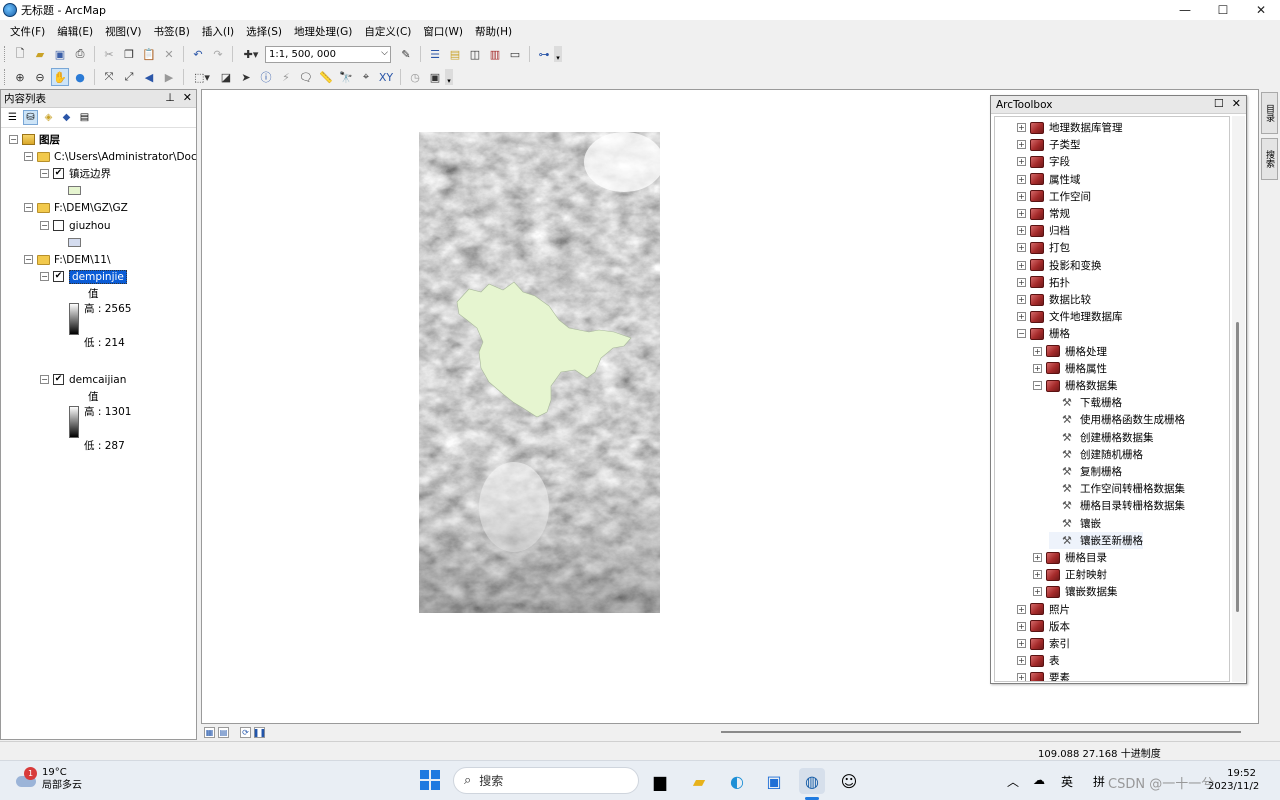 The height and width of the screenshot is (800, 1280). Describe the element at coordinates (306, 77) in the screenshot. I see `html-popup-icon: 🗨` at that location.